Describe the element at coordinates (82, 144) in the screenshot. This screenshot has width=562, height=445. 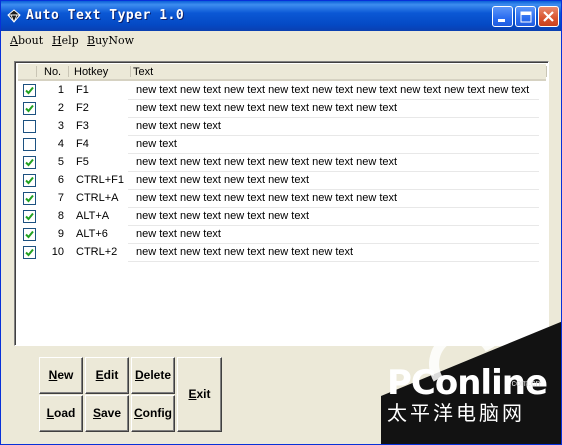
I see `row-hotkey: F4` at that location.